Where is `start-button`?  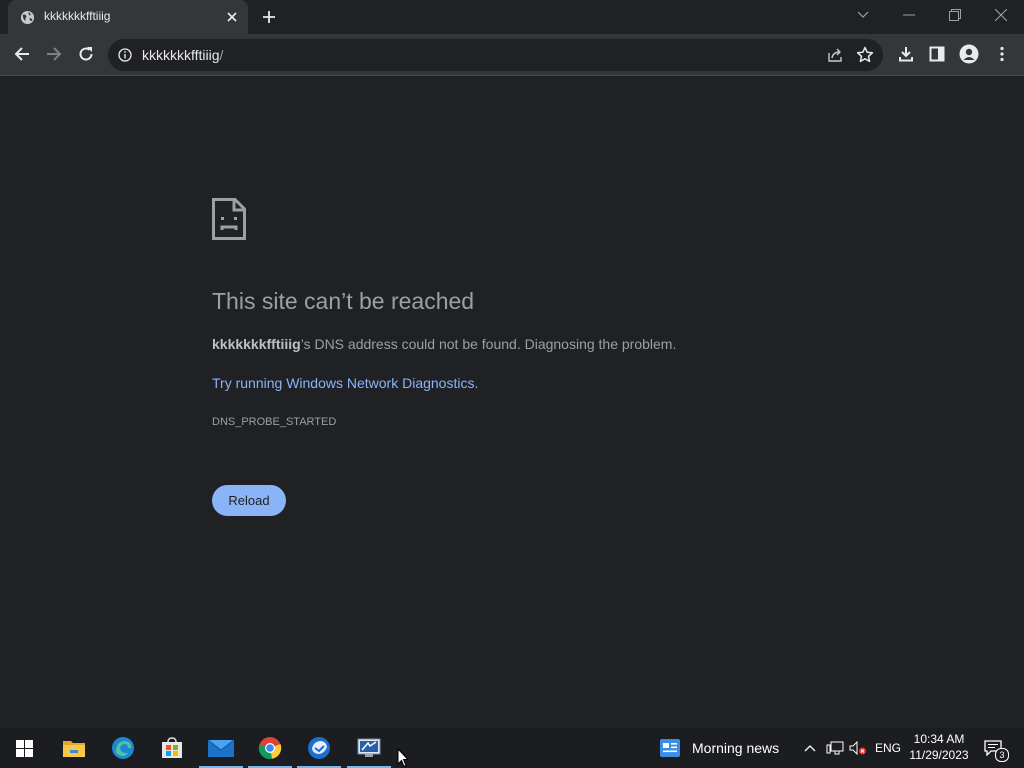
start-button is located at coordinates (24, 748).